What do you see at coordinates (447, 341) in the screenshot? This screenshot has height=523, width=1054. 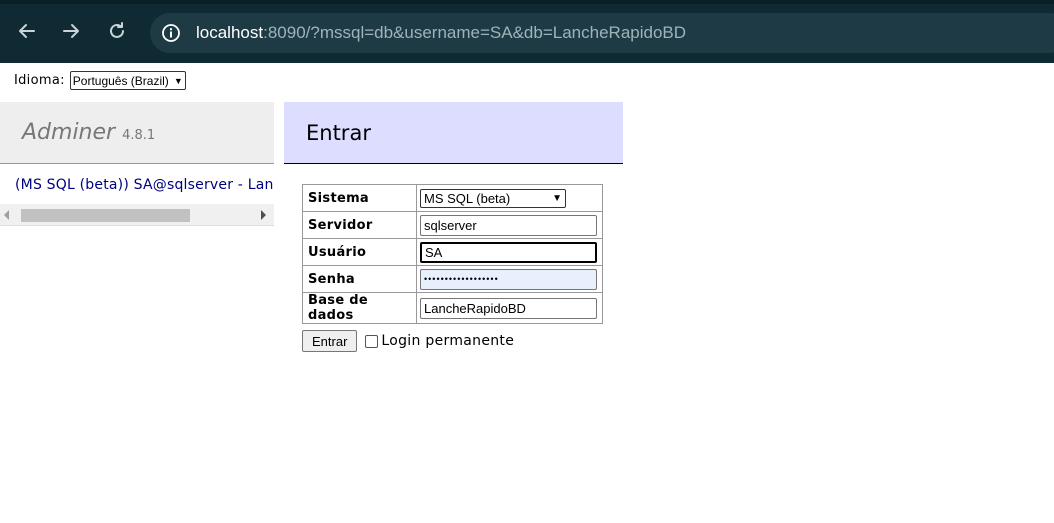 I see `permanent-login-label: Login permanente` at bounding box center [447, 341].